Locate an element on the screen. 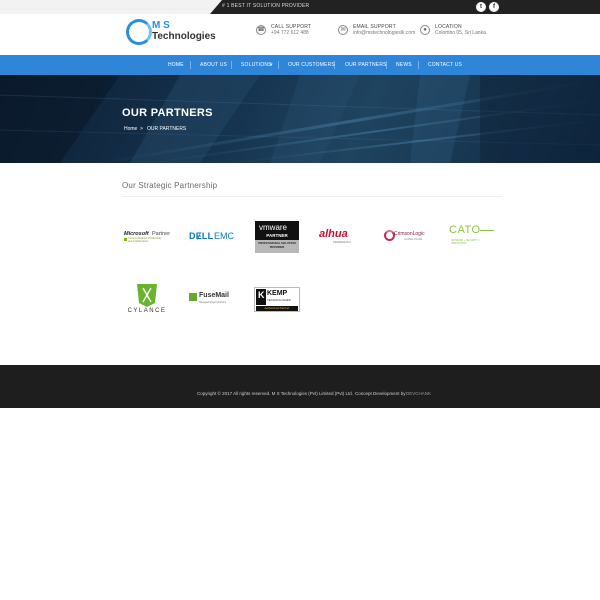 The width and height of the screenshot is (600, 600). fusemail-sub: Managed Email Solutions is located at coordinates (213, 302).